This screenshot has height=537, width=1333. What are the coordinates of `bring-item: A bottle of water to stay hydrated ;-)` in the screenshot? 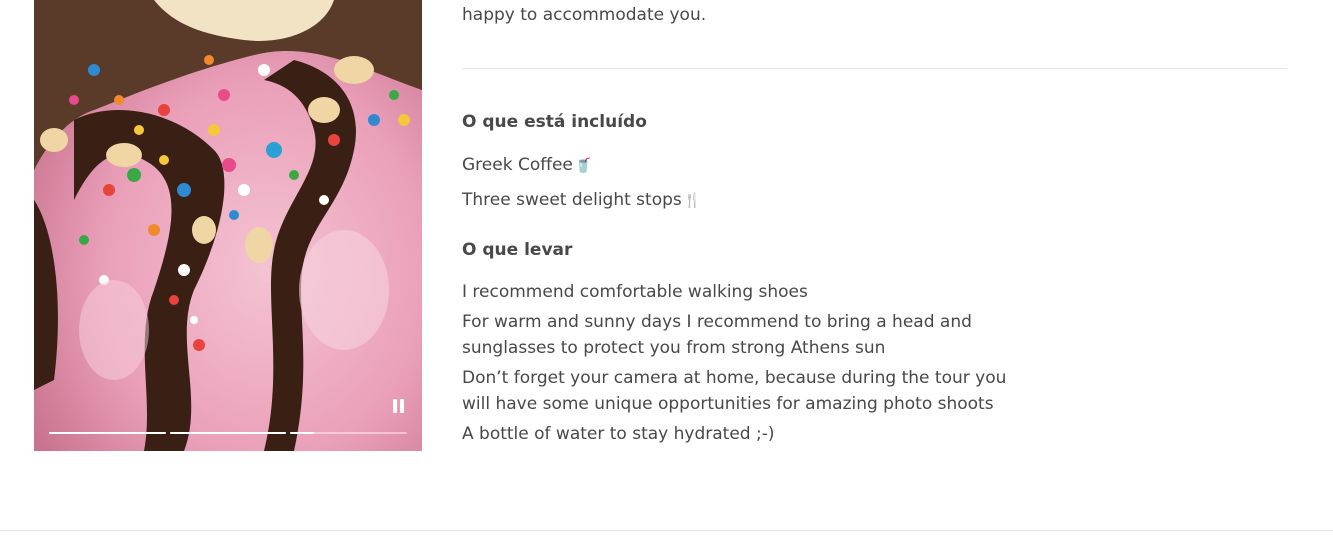 It's located at (618, 434).